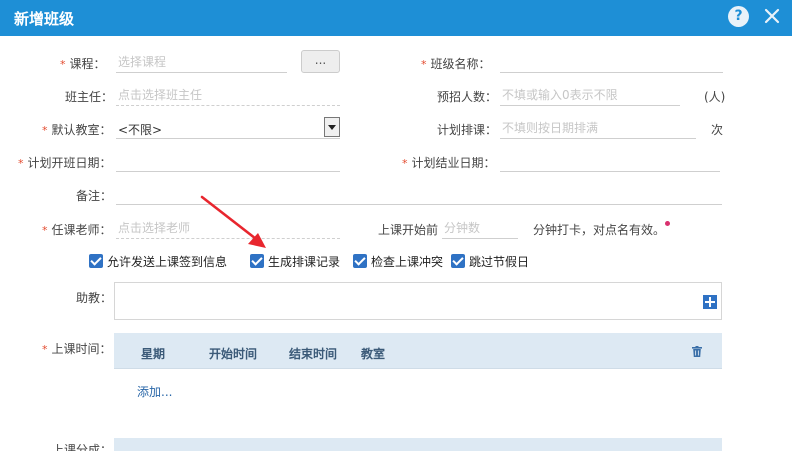 This screenshot has height=451, width=792. I want to click on planned-lessons-input, so click(598, 128).